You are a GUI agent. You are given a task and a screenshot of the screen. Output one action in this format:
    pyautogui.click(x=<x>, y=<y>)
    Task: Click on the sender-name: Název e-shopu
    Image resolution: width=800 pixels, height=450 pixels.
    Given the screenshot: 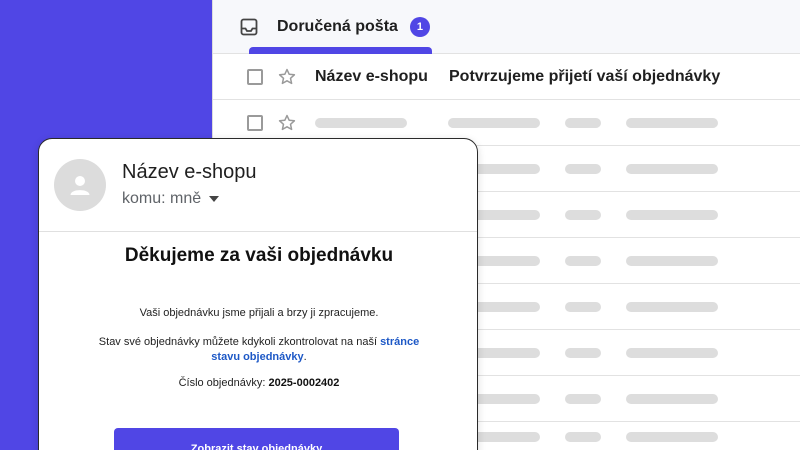 What is the action you would take?
    pyautogui.click(x=189, y=172)
    